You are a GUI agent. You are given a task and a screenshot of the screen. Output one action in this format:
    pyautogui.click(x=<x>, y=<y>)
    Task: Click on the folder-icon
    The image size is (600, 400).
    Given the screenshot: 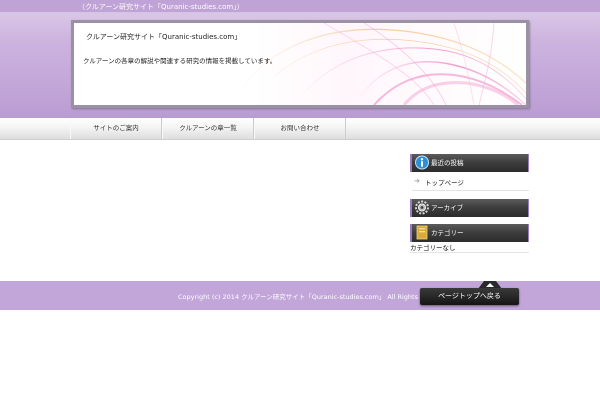 What is the action you would take?
    pyautogui.click(x=422, y=232)
    